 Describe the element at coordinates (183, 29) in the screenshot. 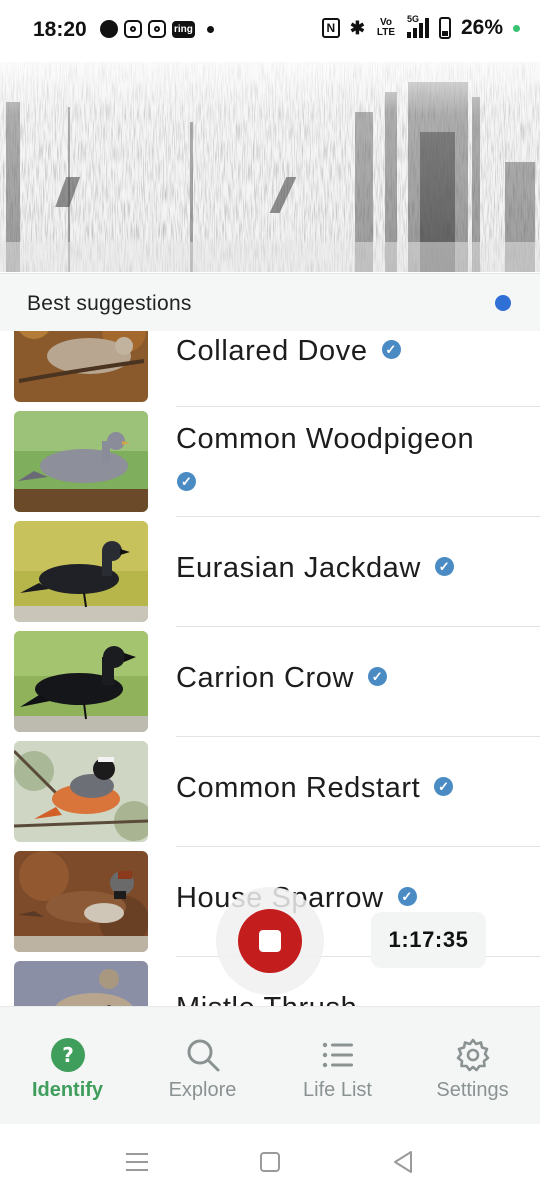

I see `ring-app-icon: ring` at that location.